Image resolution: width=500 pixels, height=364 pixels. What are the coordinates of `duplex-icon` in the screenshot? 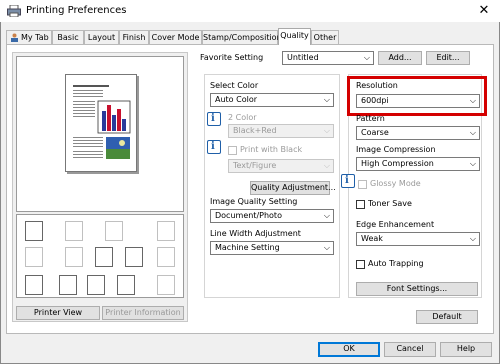 It's located at (74, 231).